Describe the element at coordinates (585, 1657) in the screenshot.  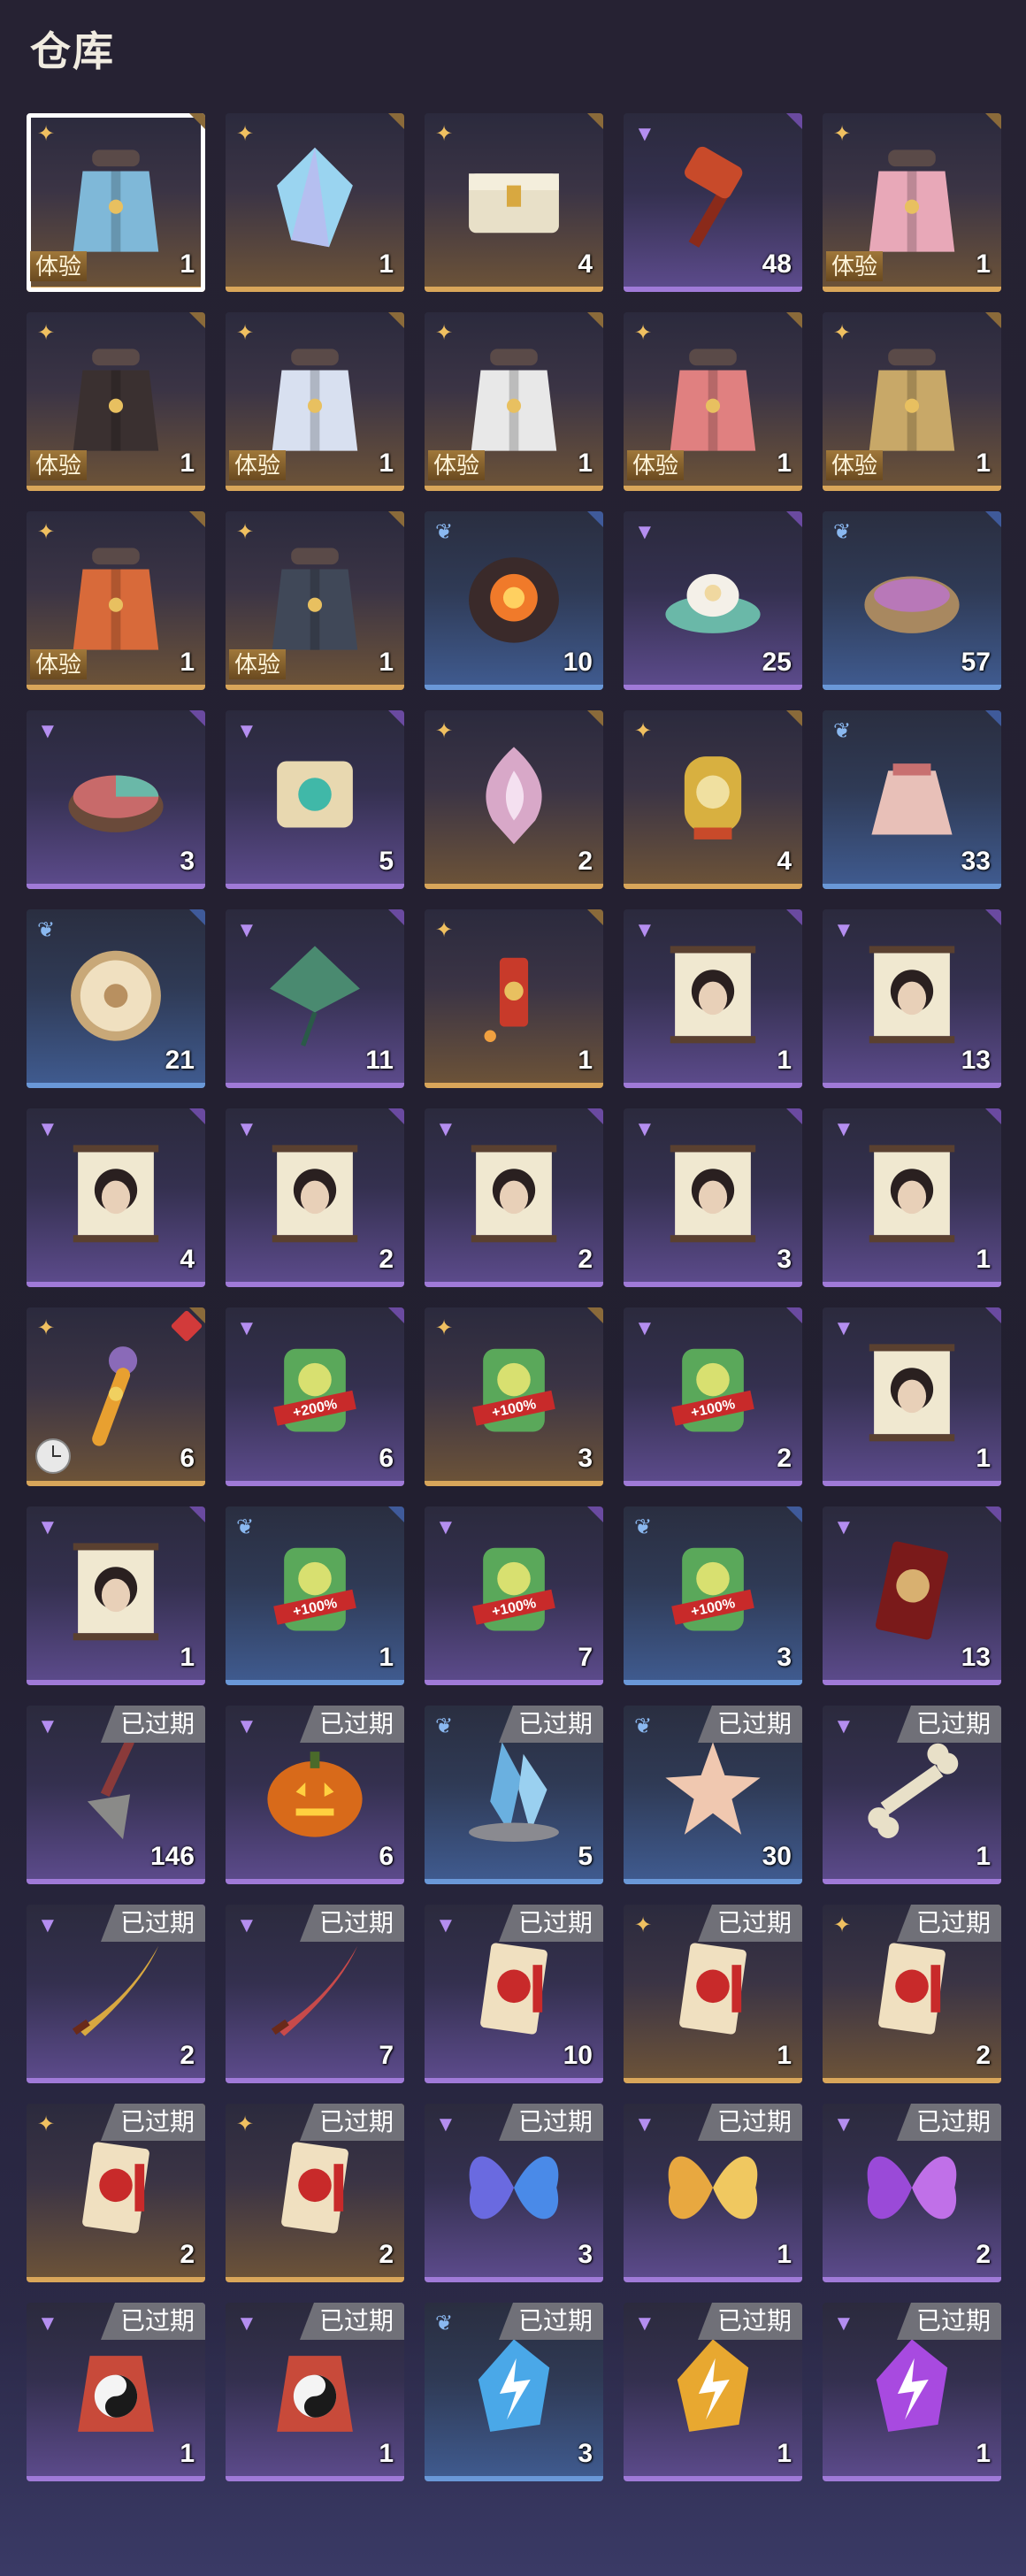
I see `item-count: 7` at that location.